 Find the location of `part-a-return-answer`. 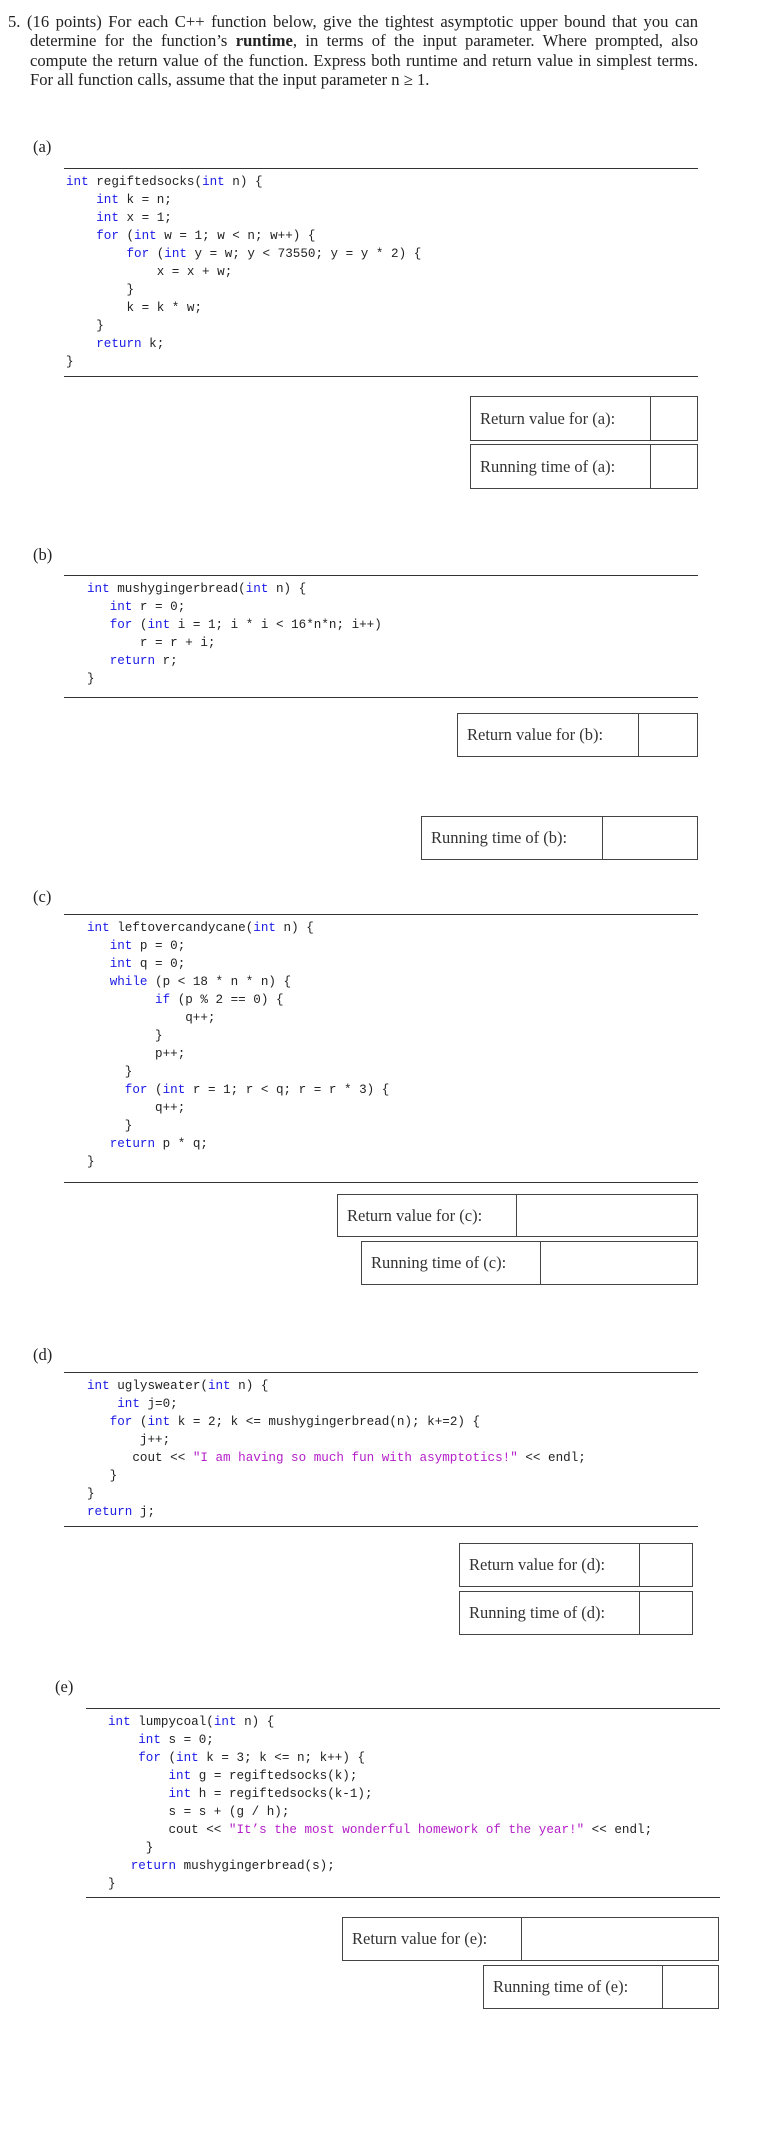

part-a-return-answer is located at coordinates (674, 418).